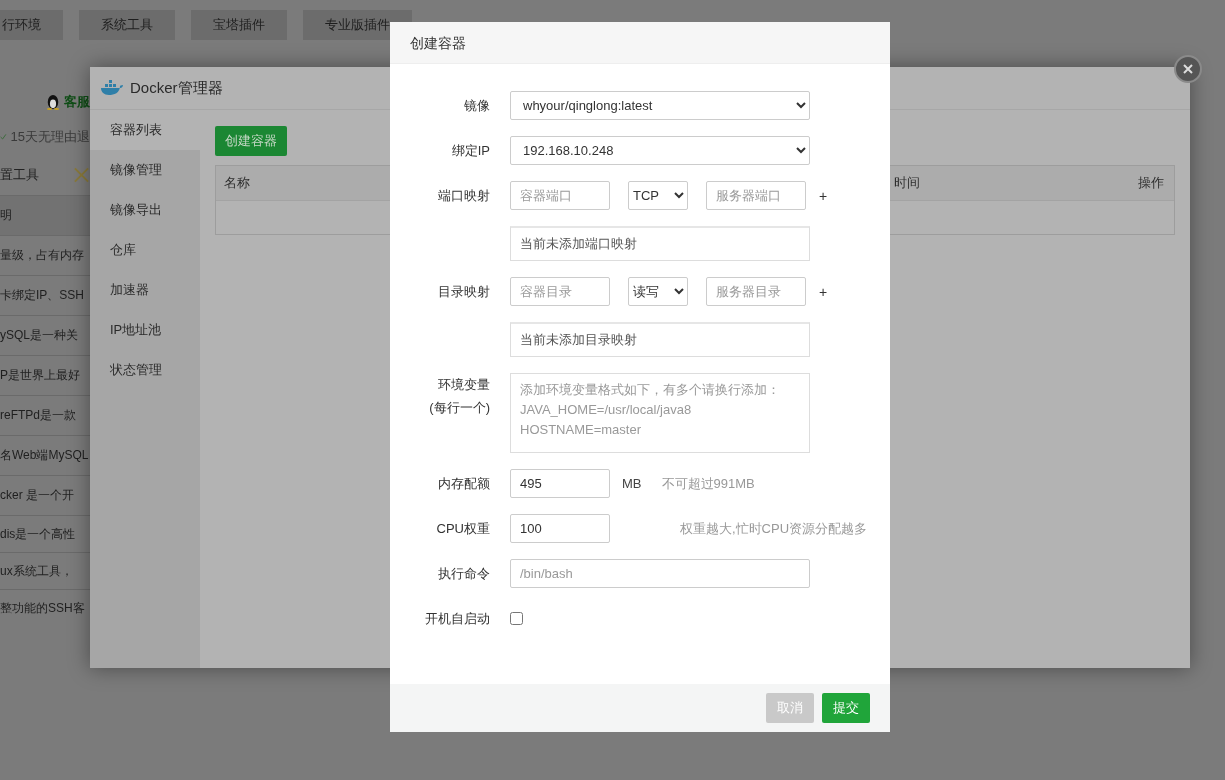 The height and width of the screenshot is (780, 1225). What do you see at coordinates (251, 141) in the screenshot?
I see `create-button: 创建容器` at bounding box center [251, 141].